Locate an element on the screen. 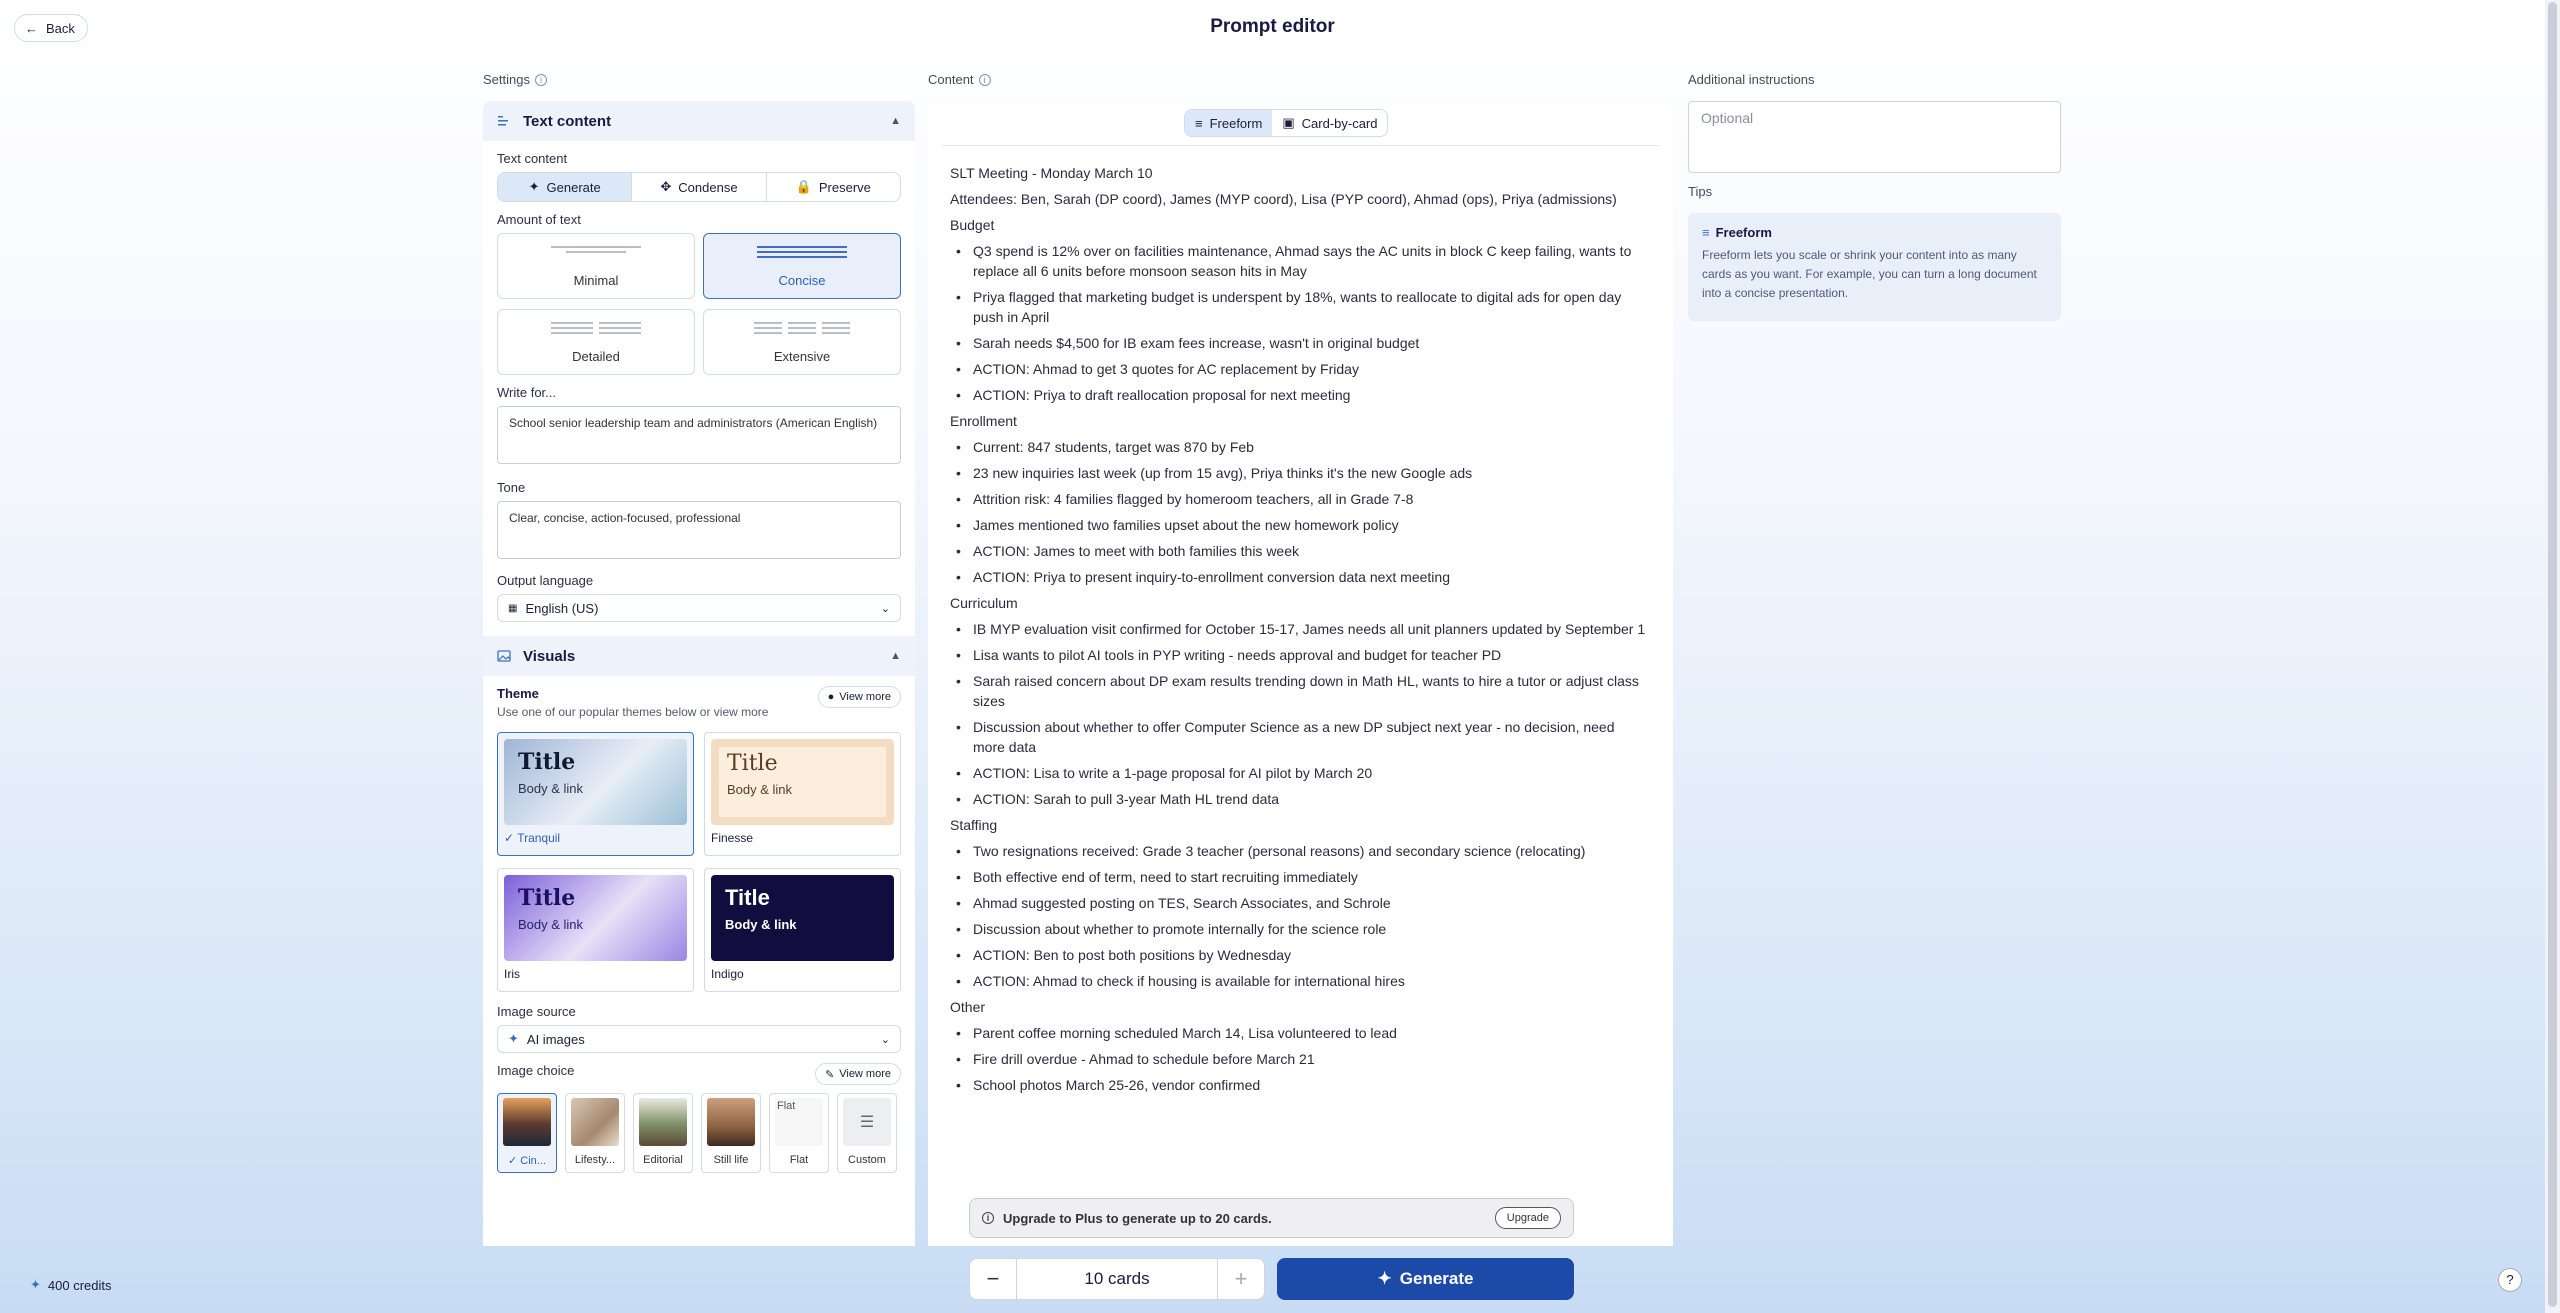 The height and width of the screenshot is (1313, 2560). amount-detailed: Detailed is located at coordinates (596, 342).